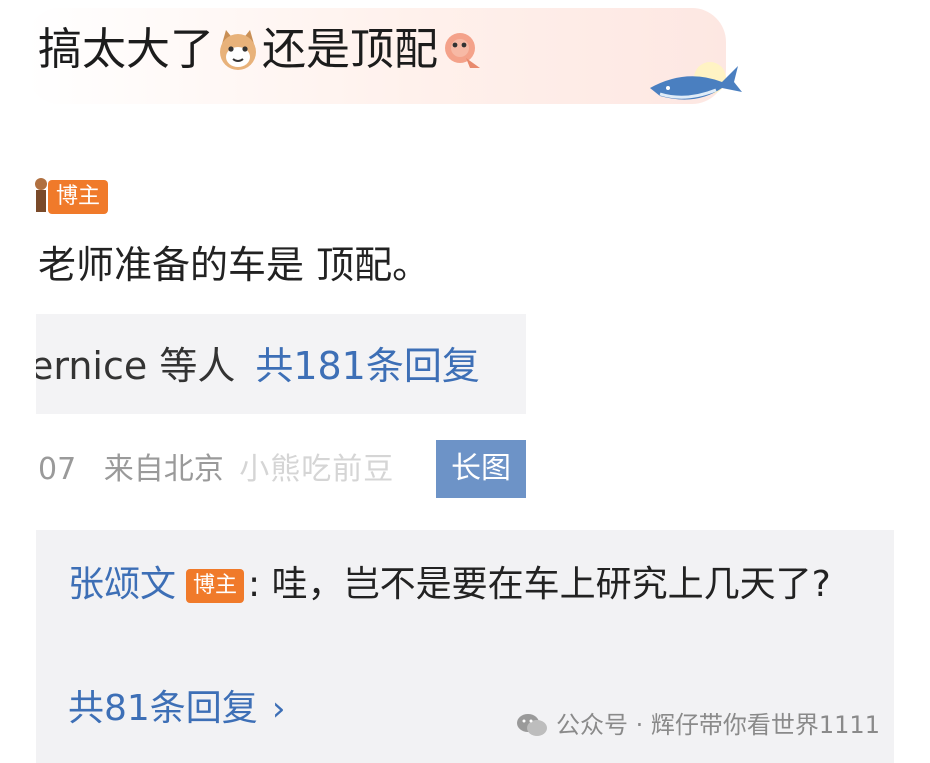 The image size is (930, 763). I want to click on comment-line: 张颂文 博主: 哇，岂不是要在车上研究上几天了?, so click(458, 585).